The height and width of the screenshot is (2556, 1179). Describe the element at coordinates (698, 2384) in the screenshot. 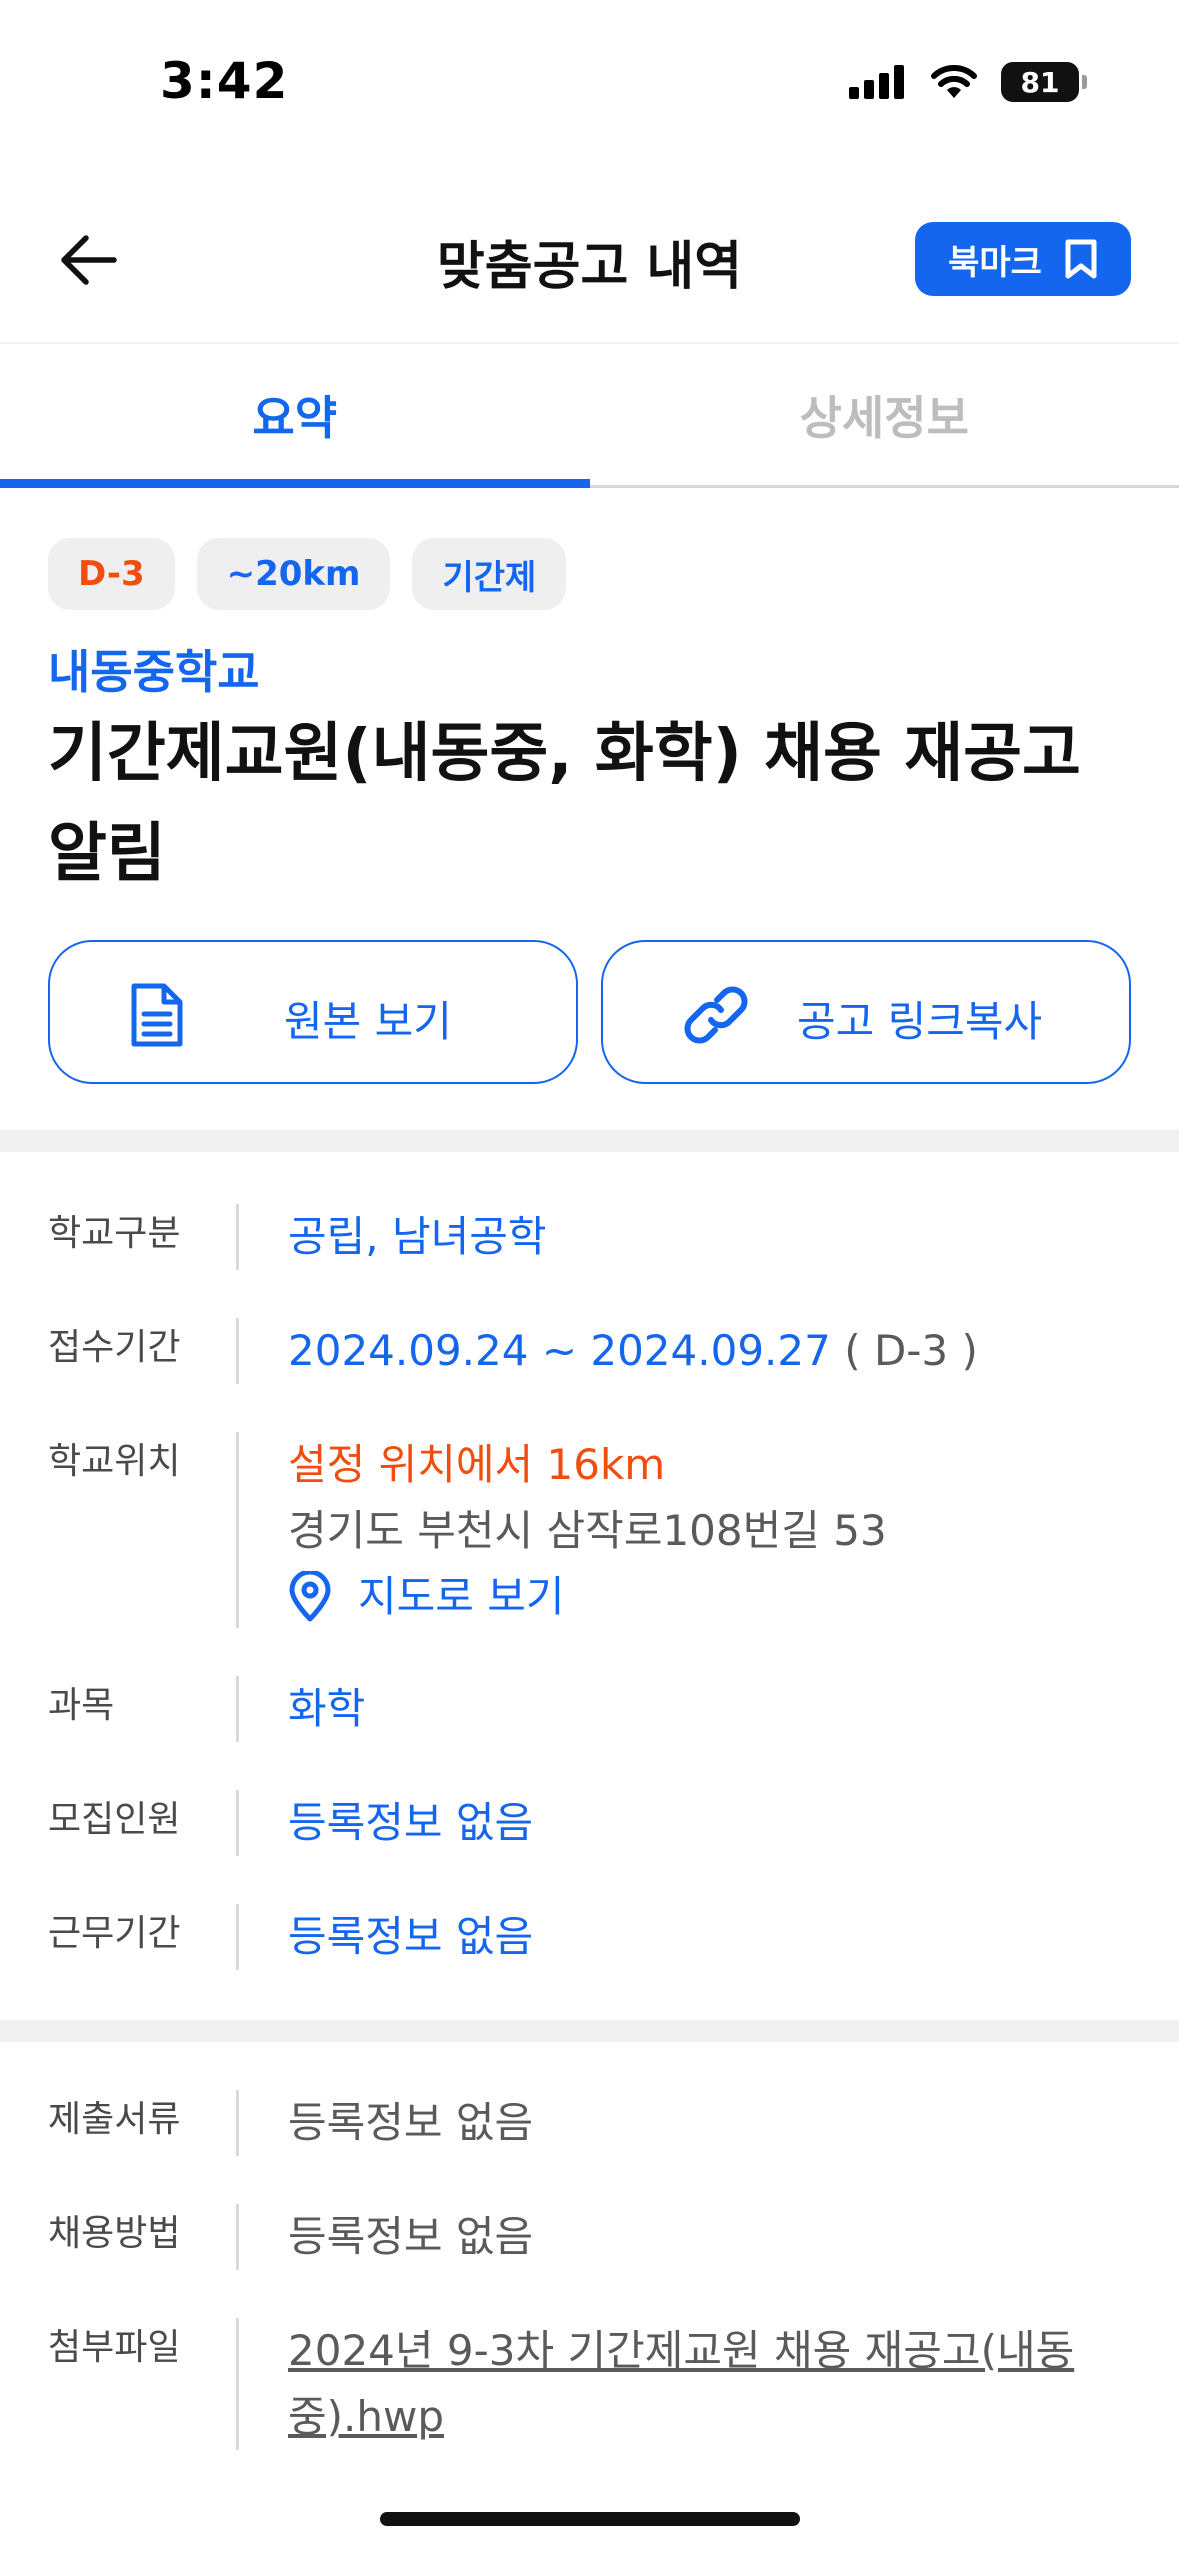

I see `attachment-link: 2024년 9-3차 기간제교원 채용 재공고(내동중).hwp` at that location.